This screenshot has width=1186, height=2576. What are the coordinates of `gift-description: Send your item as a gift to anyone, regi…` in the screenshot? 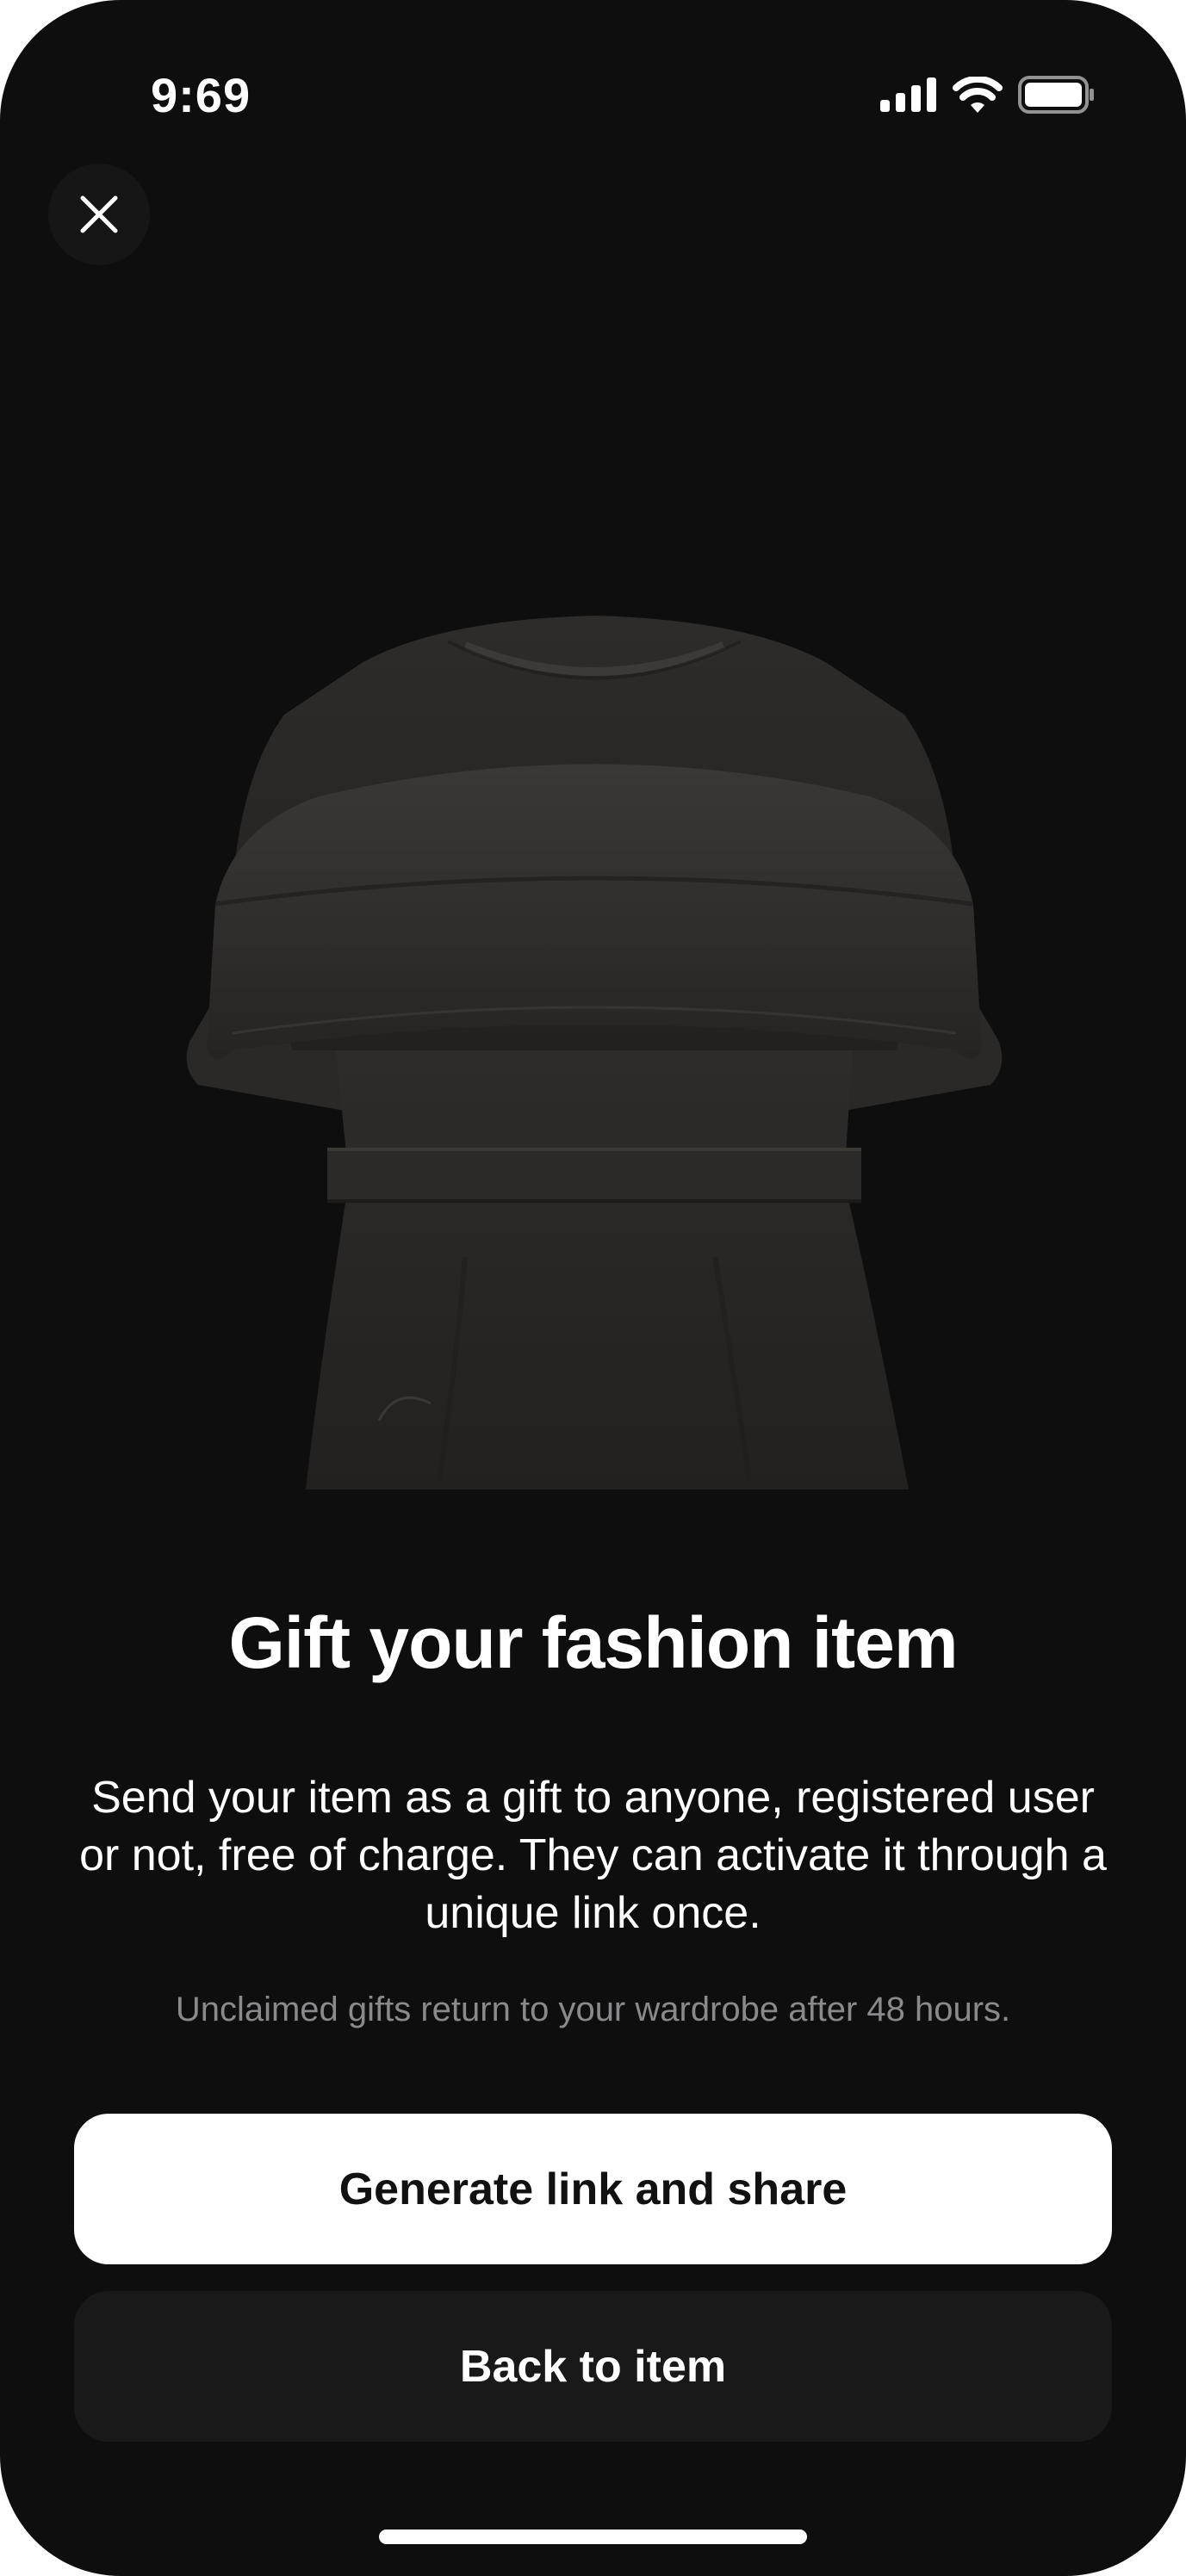 It's located at (593, 1856).